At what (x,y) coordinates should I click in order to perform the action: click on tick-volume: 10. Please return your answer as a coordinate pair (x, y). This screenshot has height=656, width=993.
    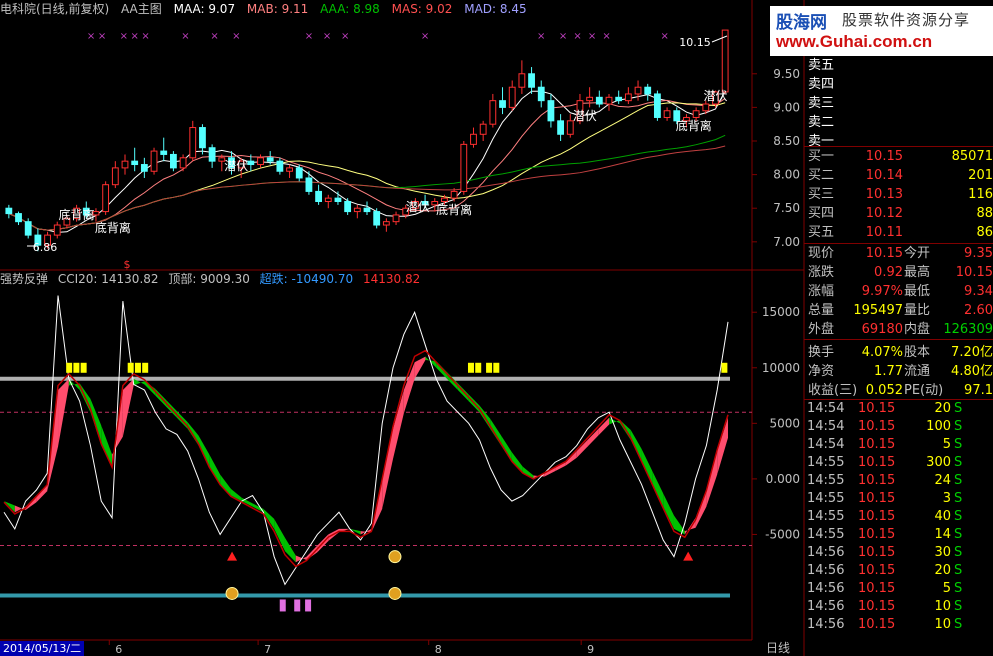
    Looking at the image, I should click on (942, 606).